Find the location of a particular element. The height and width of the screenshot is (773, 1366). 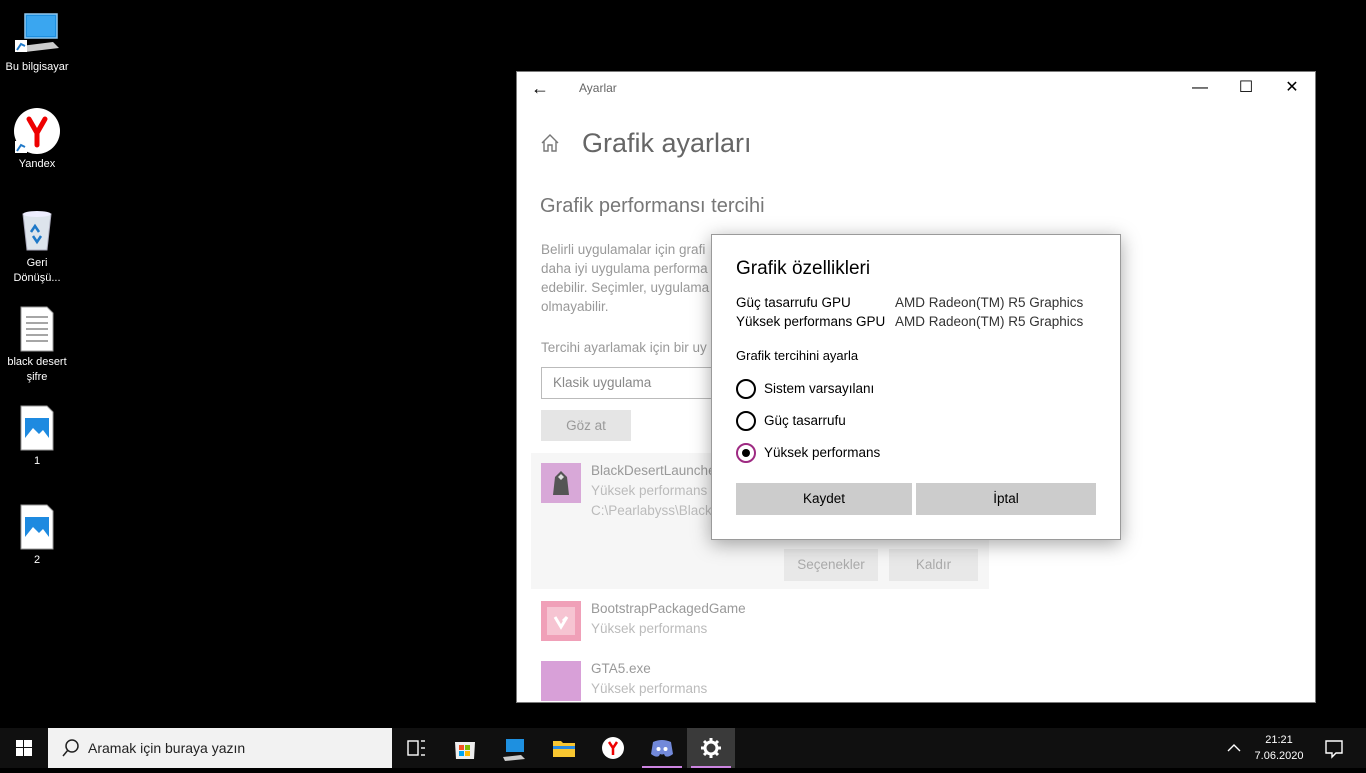

taskbar-search: Aramak için buraya yazın is located at coordinates (220, 748).